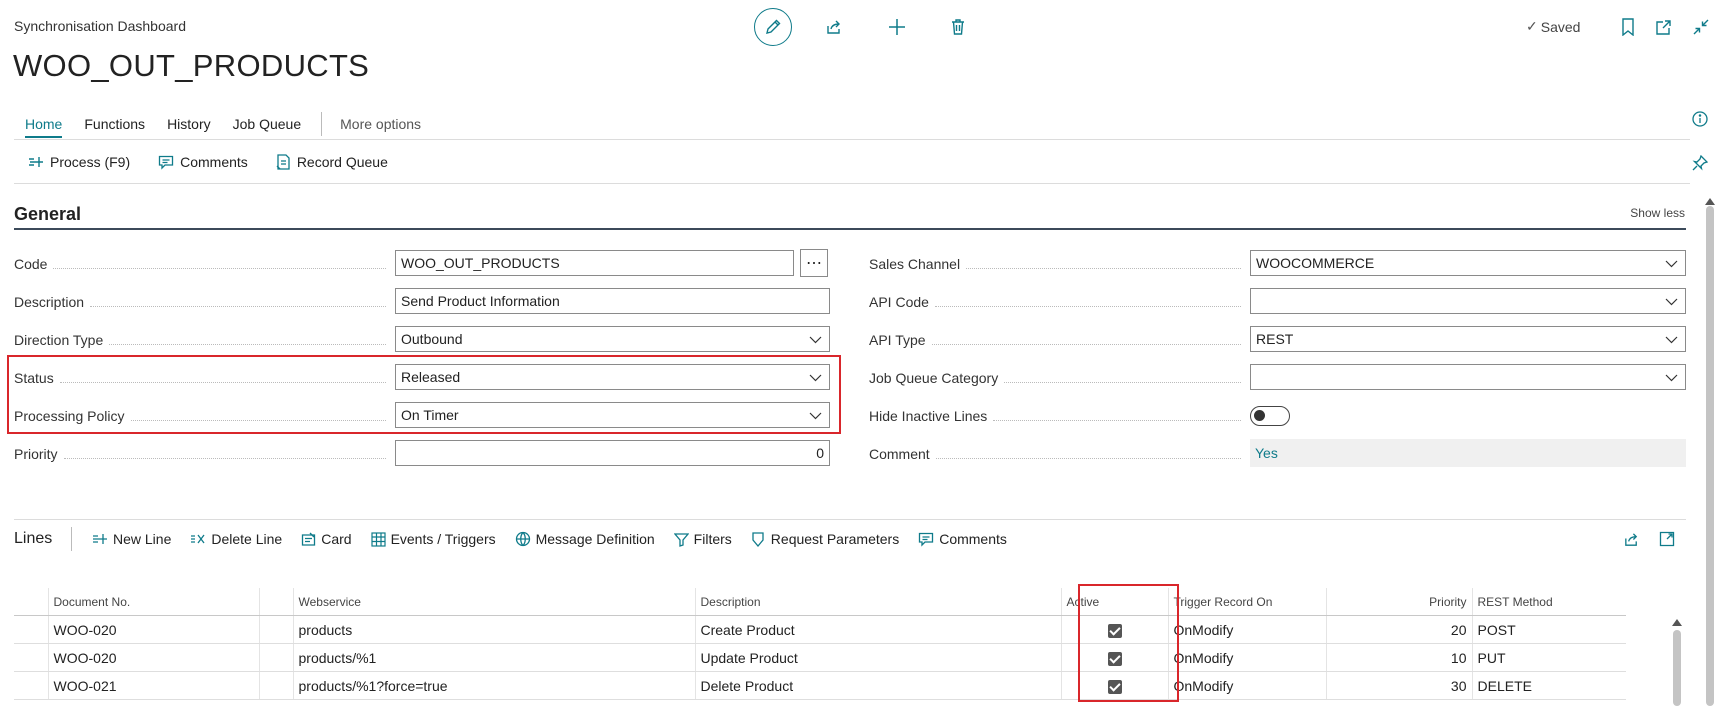  What do you see at coordinates (153, 602) in the screenshot?
I see `column-header-document-no: Document No.` at bounding box center [153, 602].